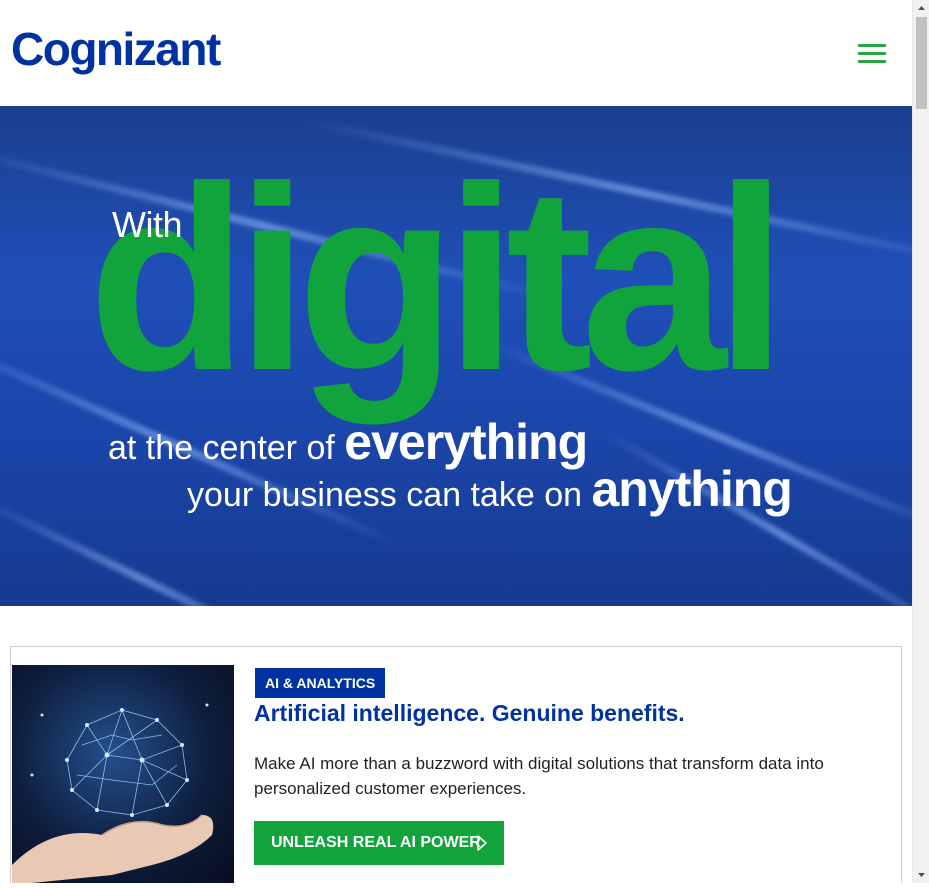 This screenshot has width=929, height=888. Describe the element at coordinates (482, 843) in the screenshot. I see `play-arrow-icon` at that location.